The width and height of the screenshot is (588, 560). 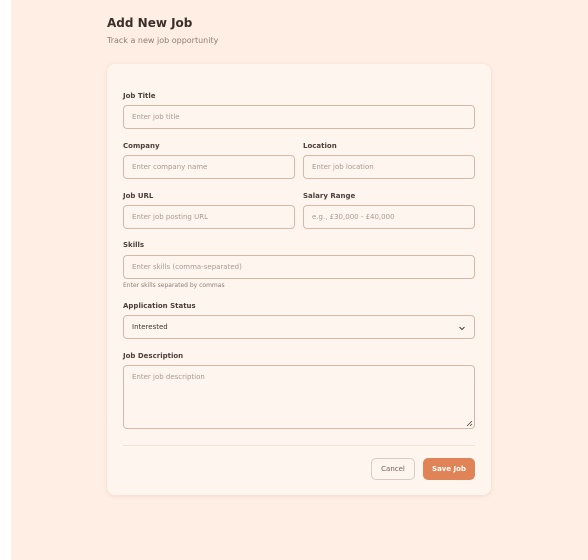 I want to click on application-status-select: Interested, so click(x=299, y=327).